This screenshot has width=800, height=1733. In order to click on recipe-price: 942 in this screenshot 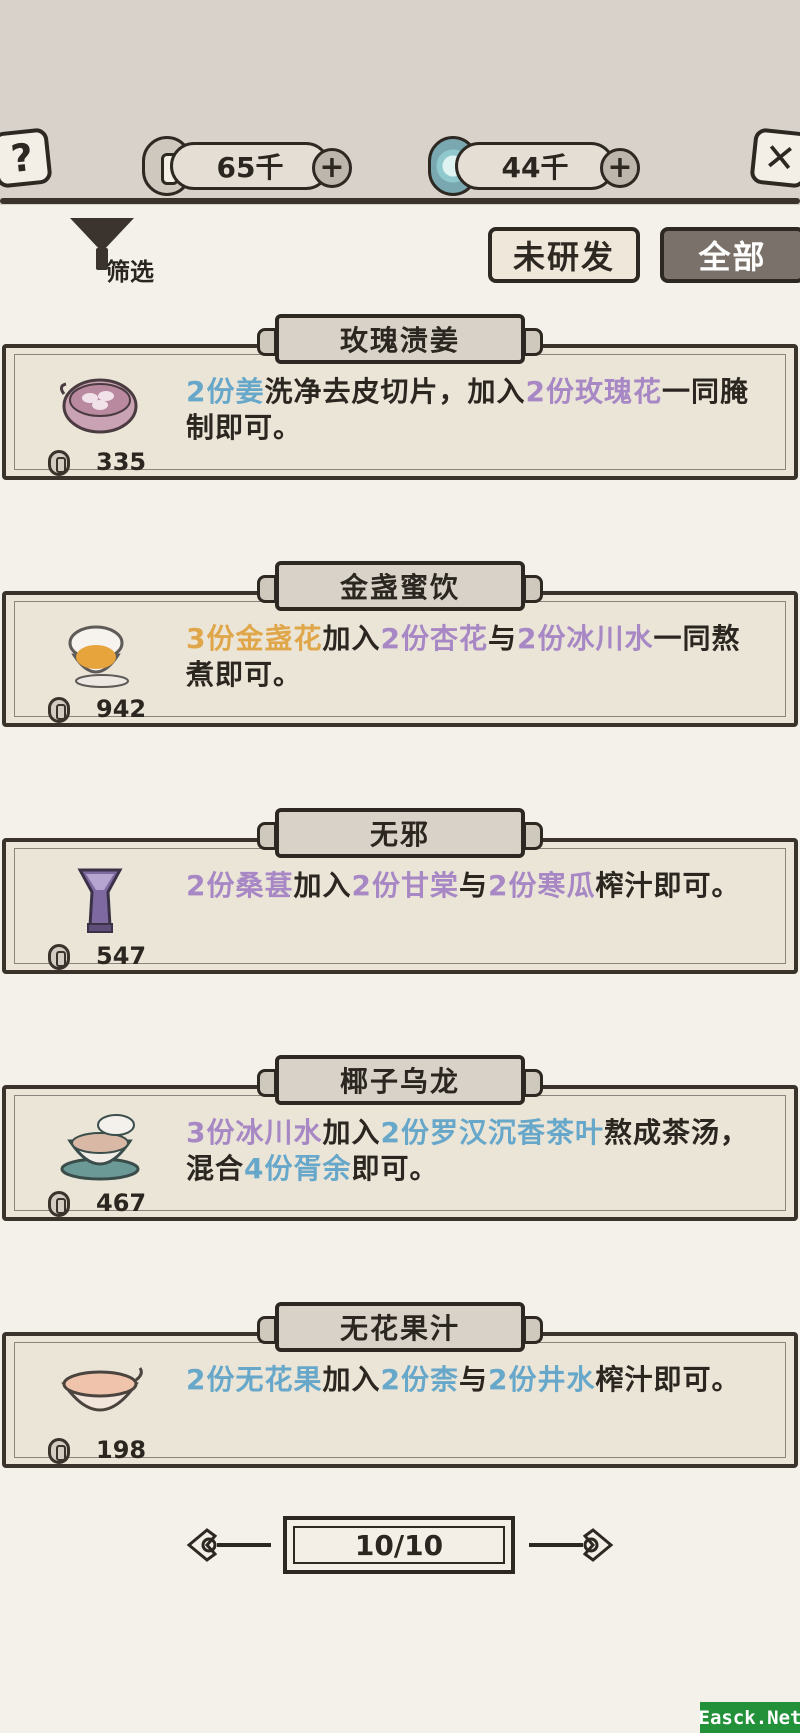, I will do `click(121, 709)`.